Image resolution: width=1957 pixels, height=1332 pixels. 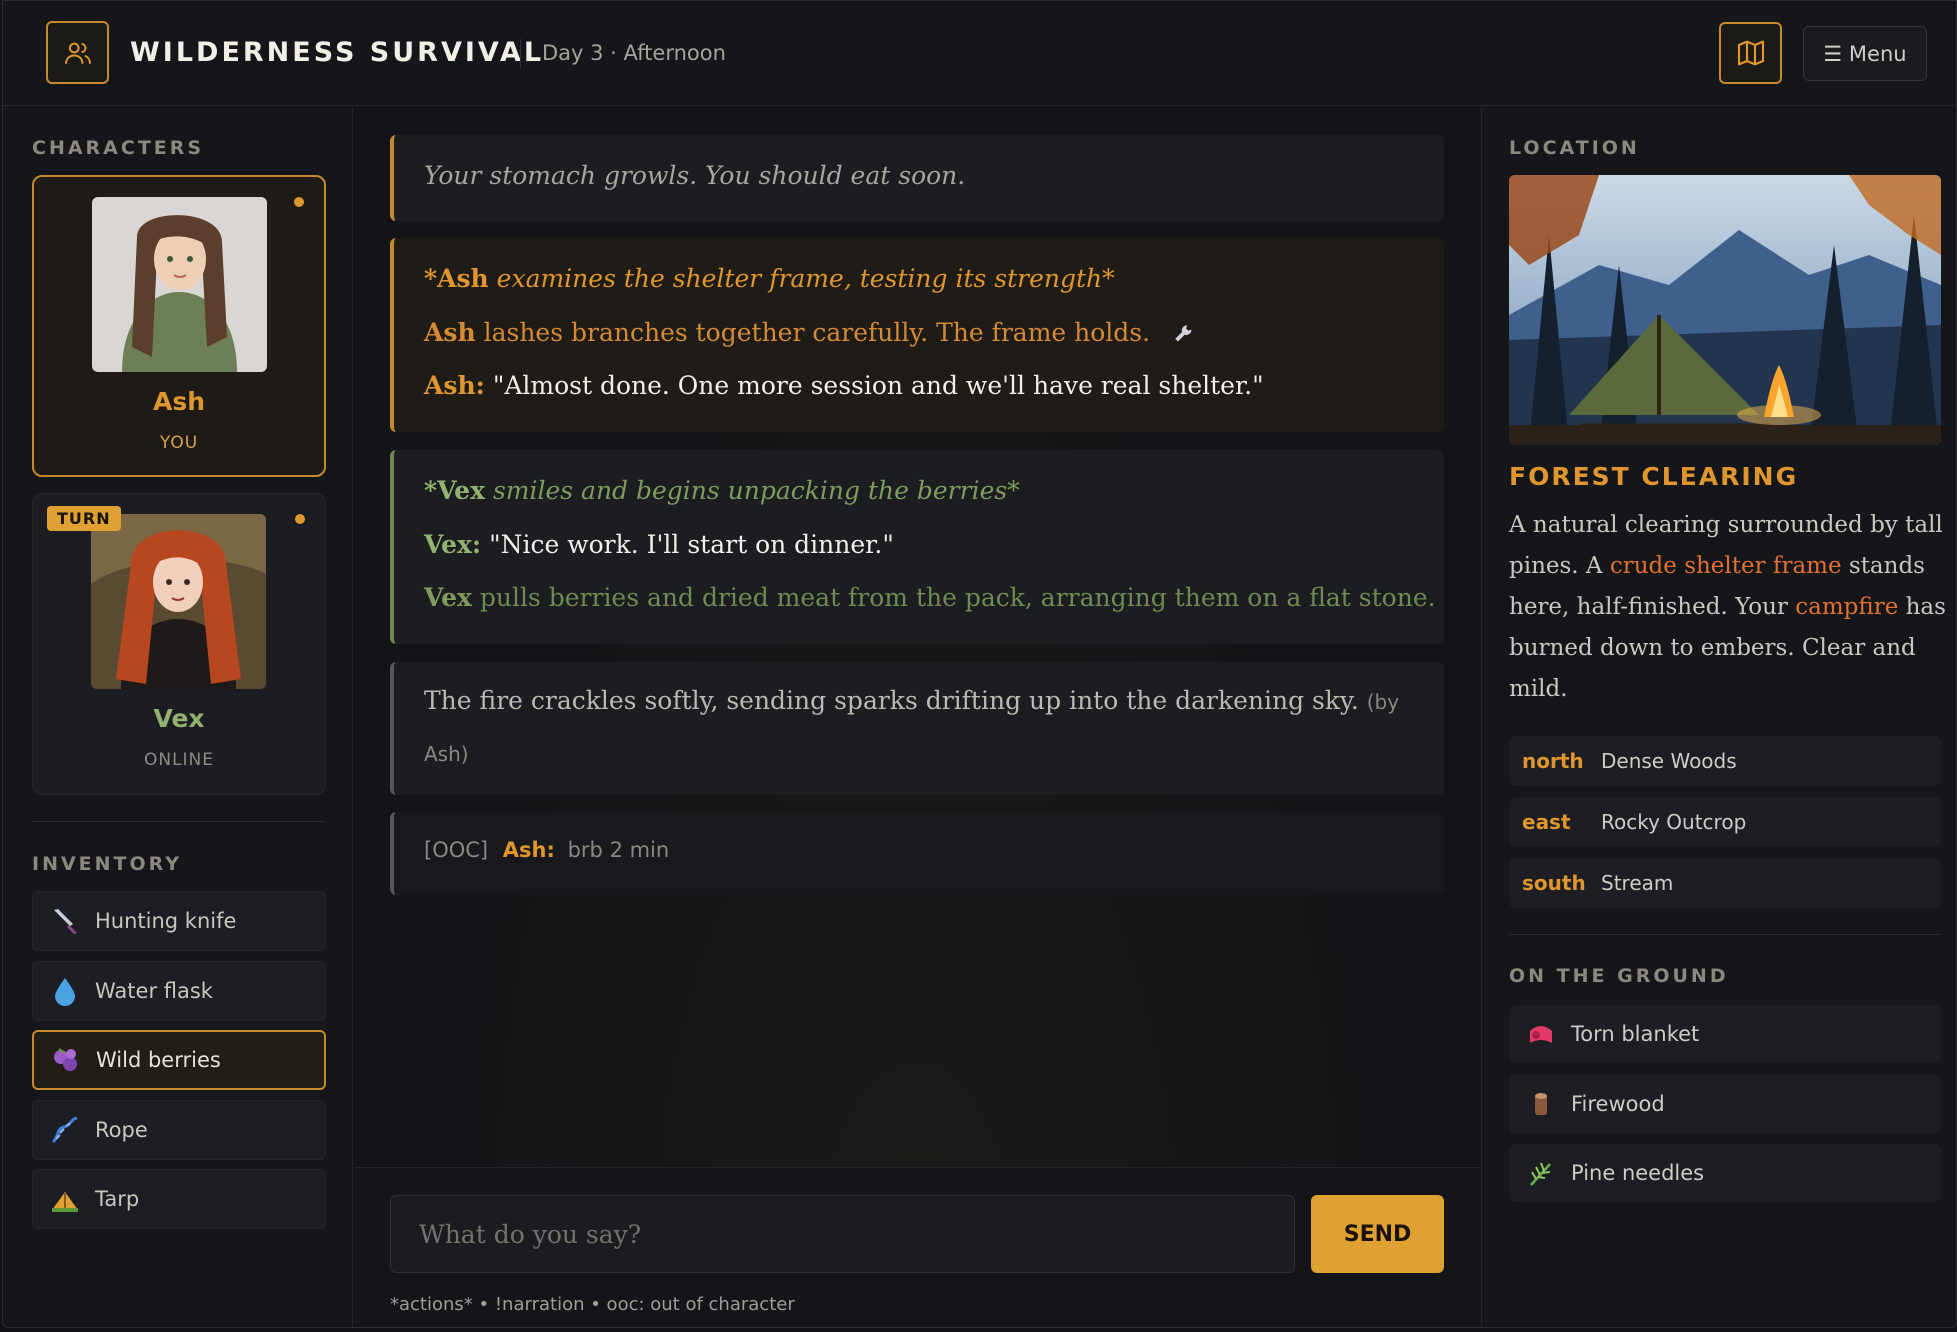 I want to click on ground-item-pine-needles: Pine needles, so click(x=1725, y=1173).